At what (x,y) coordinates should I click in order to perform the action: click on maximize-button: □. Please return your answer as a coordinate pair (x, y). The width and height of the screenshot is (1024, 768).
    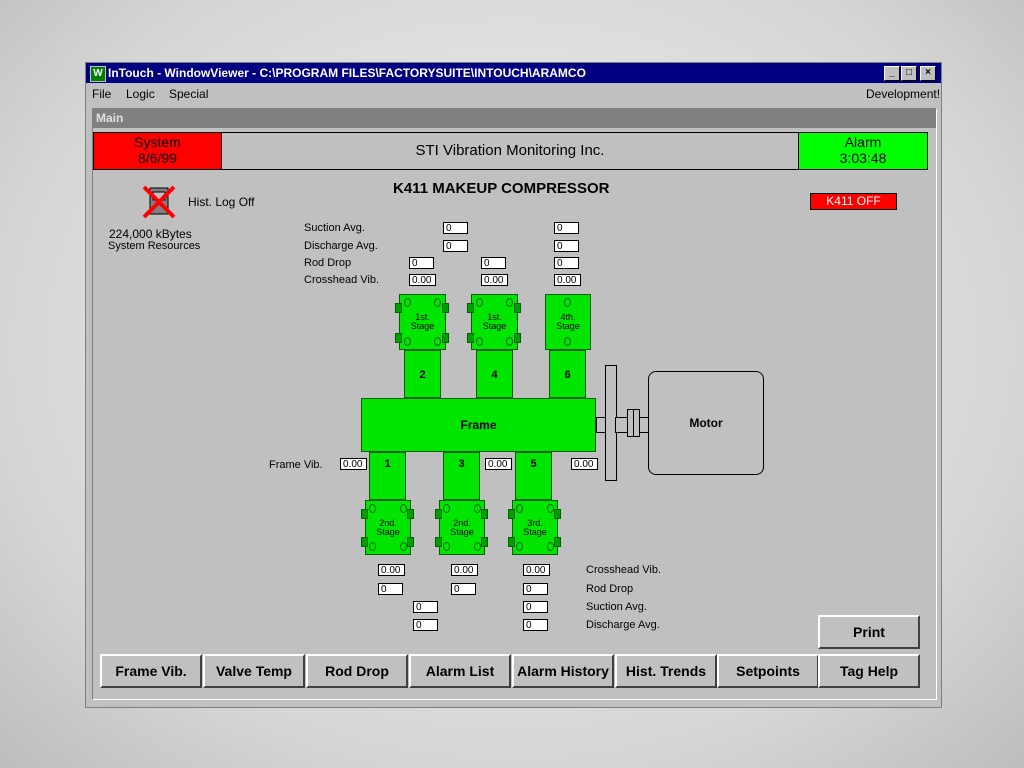
    Looking at the image, I should click on (909, 73).